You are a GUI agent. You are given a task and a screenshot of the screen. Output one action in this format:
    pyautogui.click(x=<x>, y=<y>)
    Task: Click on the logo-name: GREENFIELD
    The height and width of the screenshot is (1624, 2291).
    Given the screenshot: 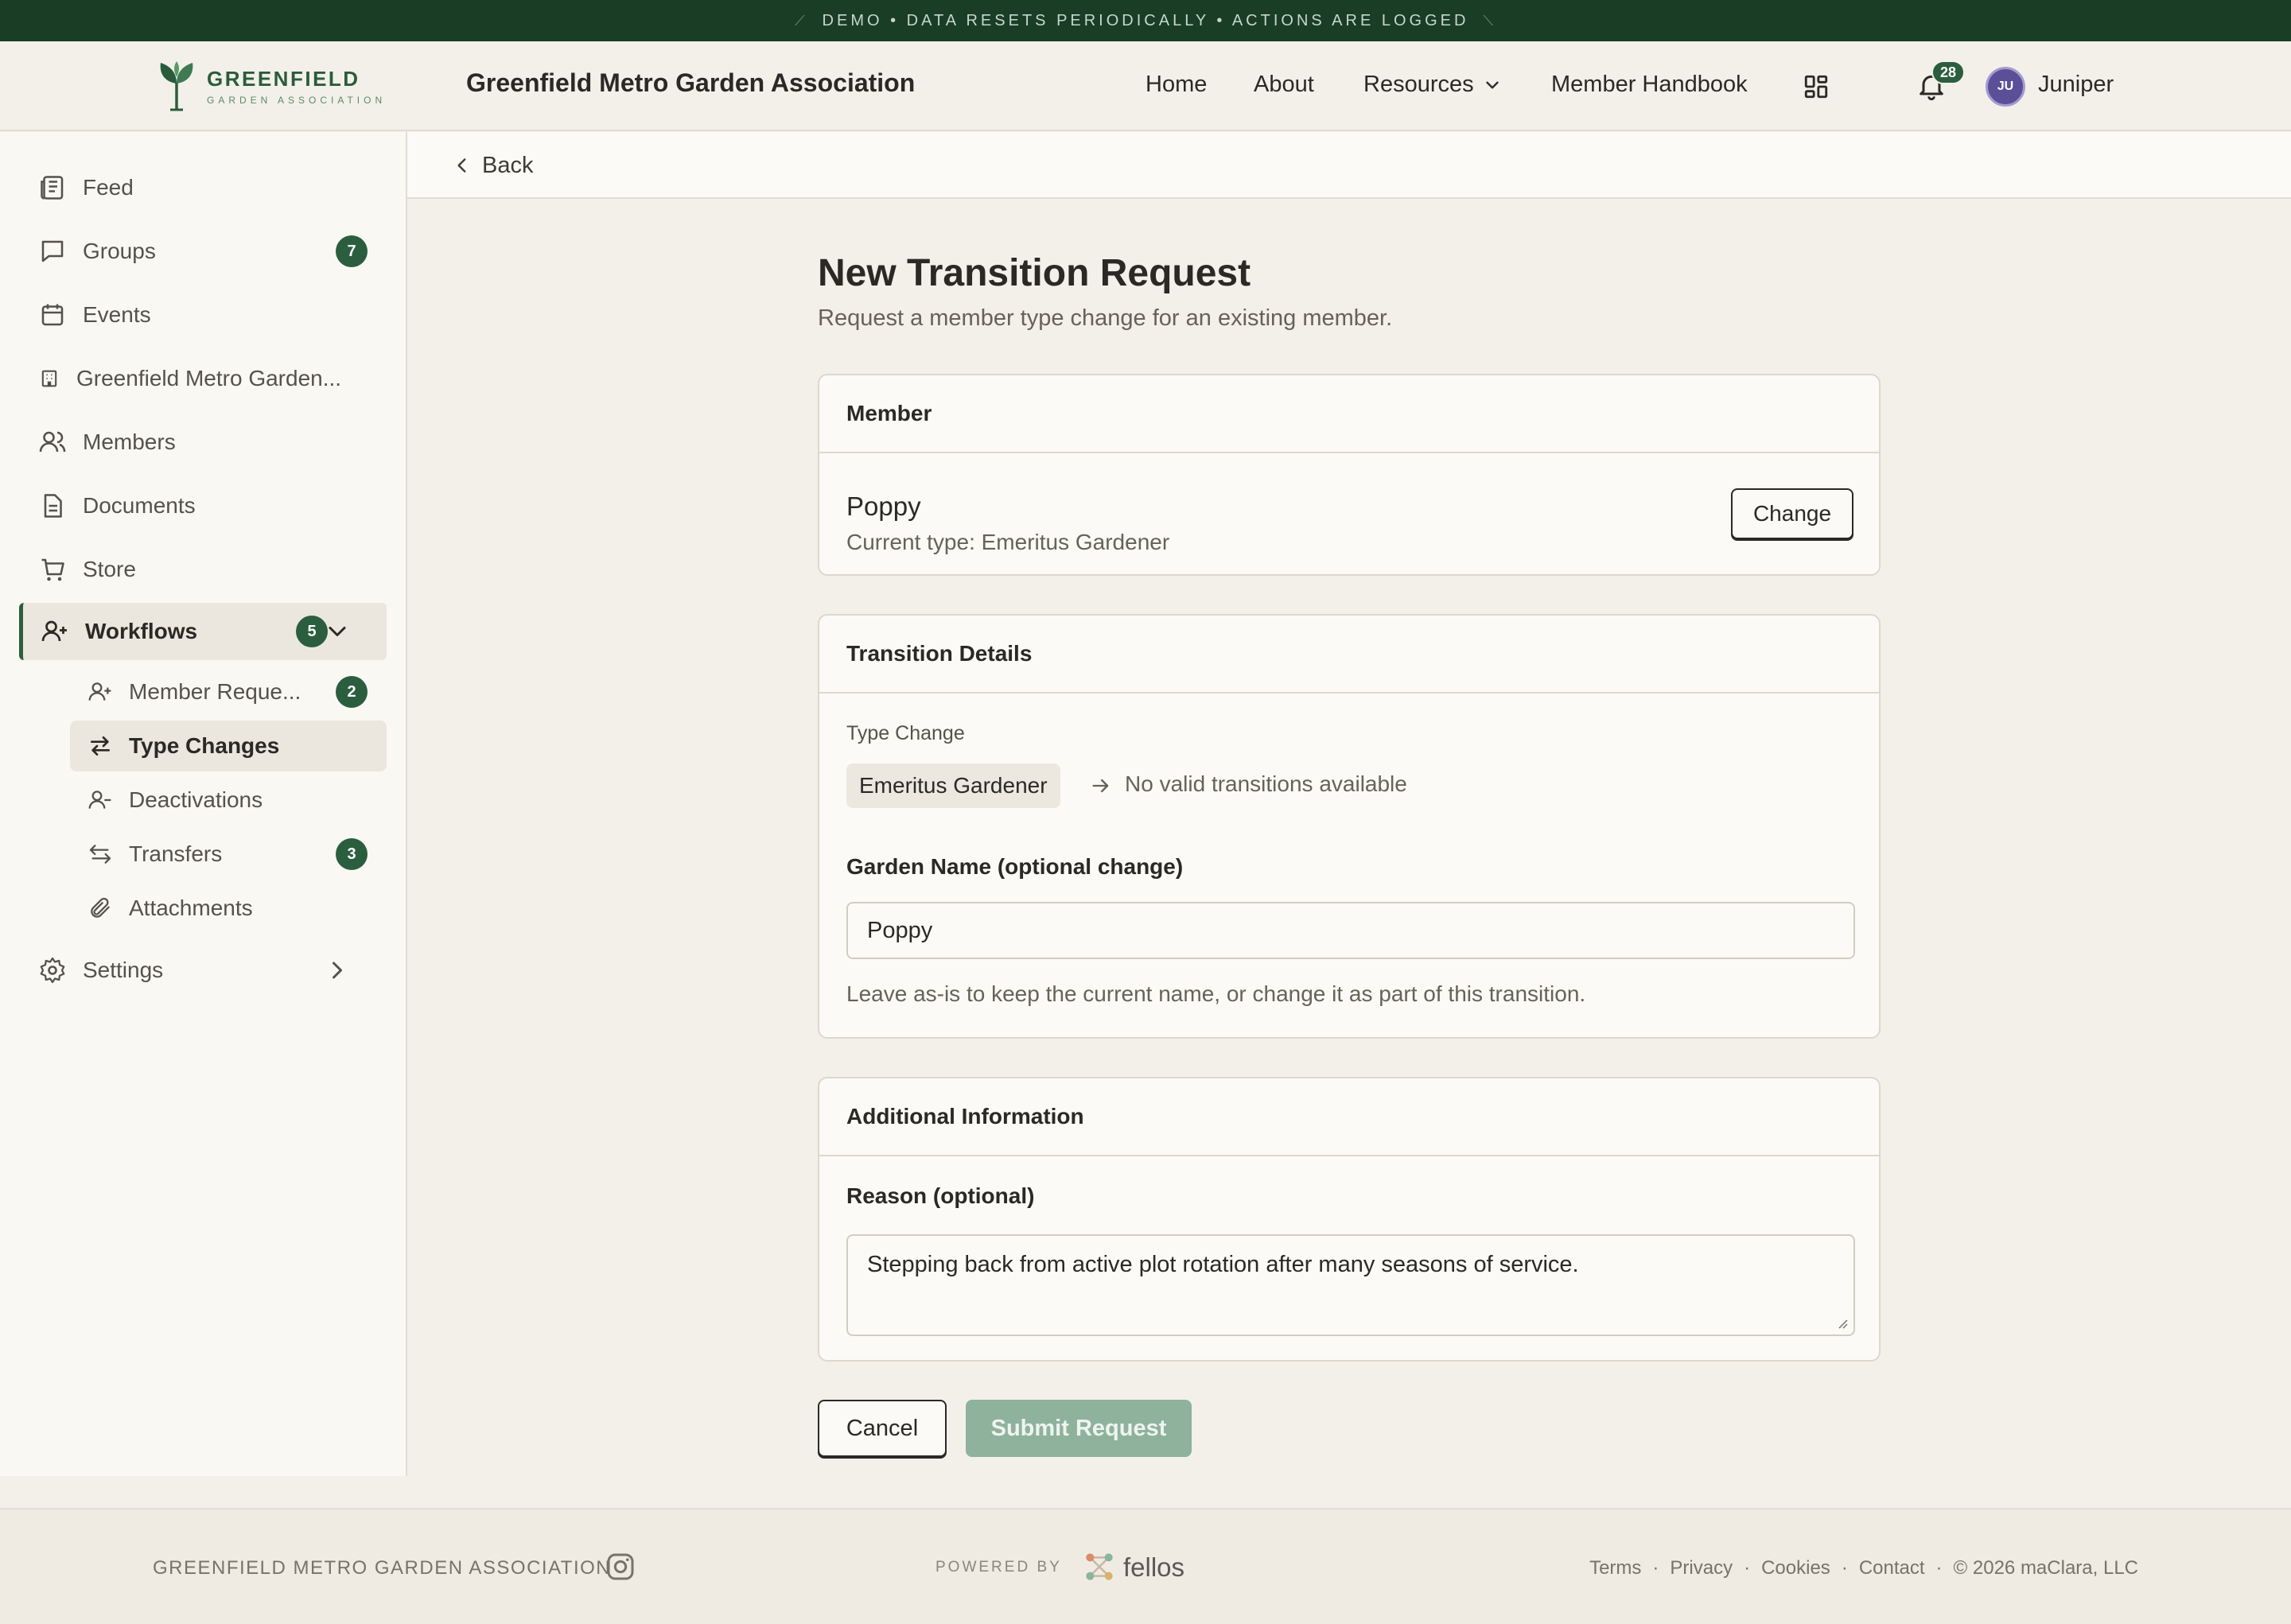 What is the action you would take?
    pyautogui.click(x=283, y=78)
    